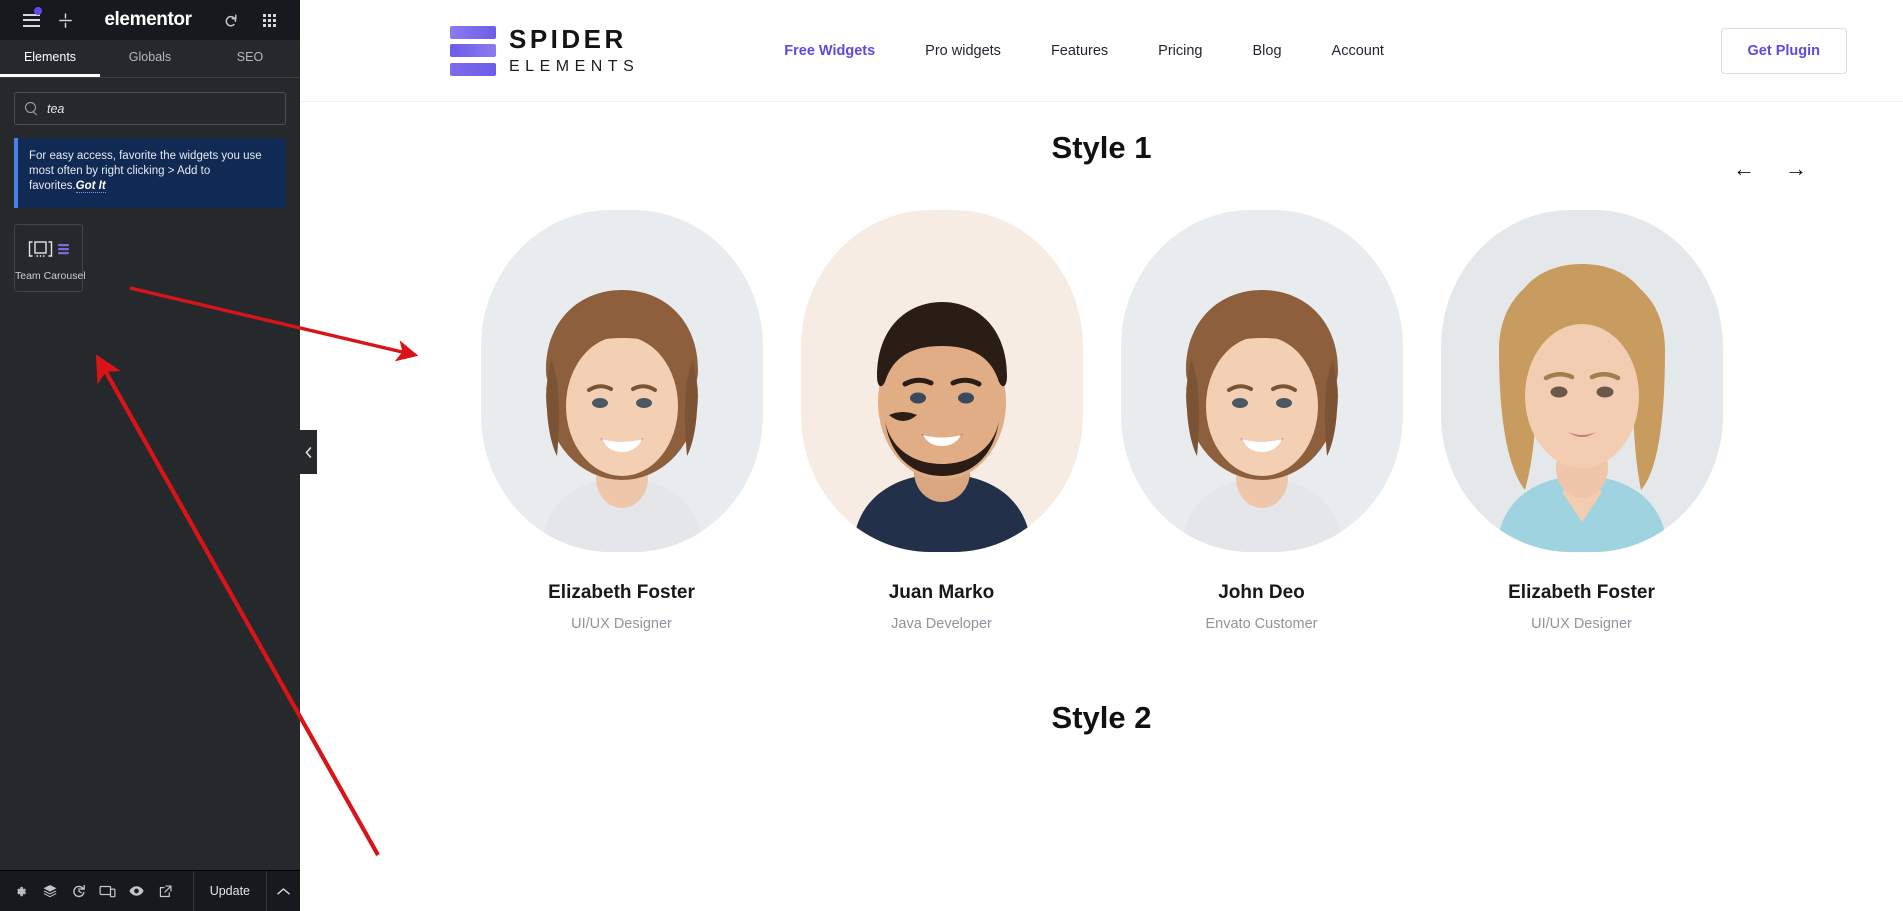 This screenshot has height=911, width=1903. I want to click on logo-text-line2: ELEMENTS, so click(574, 66).